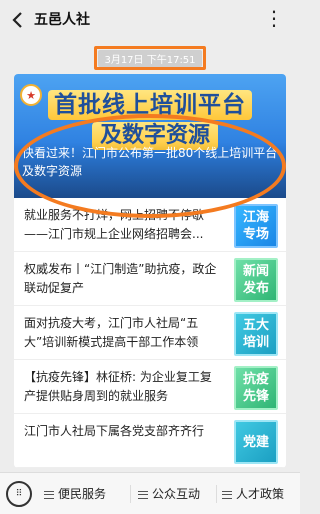  I want to click on timestamp: 3月17日 下午17:51, so click(150, 58).